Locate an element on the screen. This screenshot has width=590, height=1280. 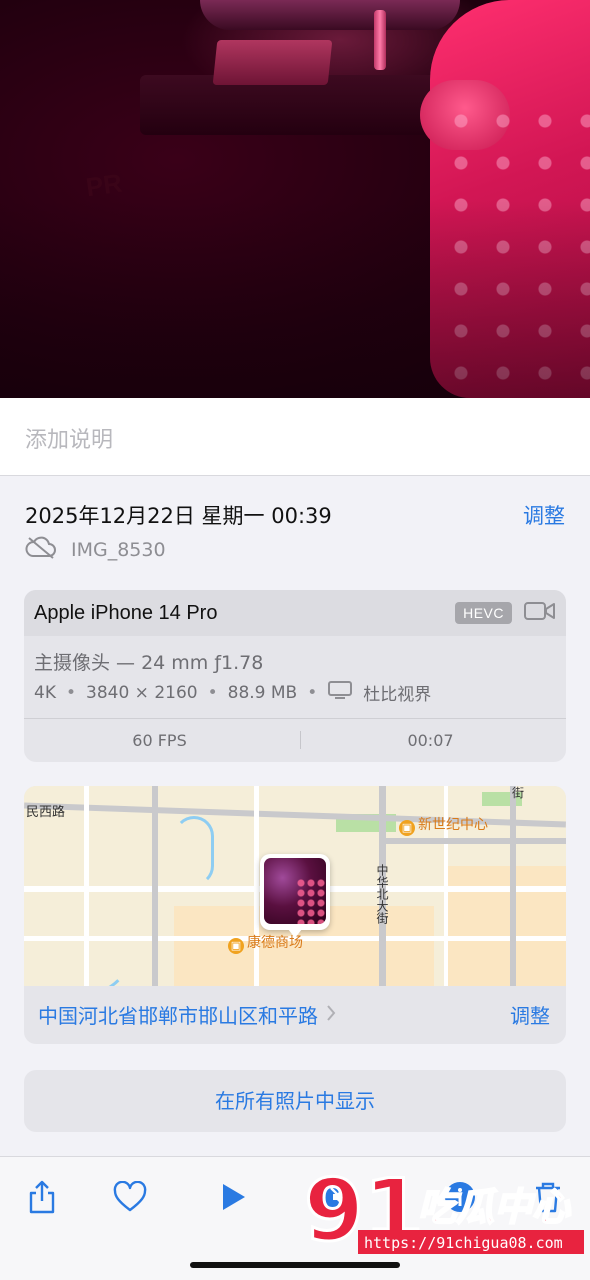
spec-resolution-class: 4K is located at coordinates (45, 692).